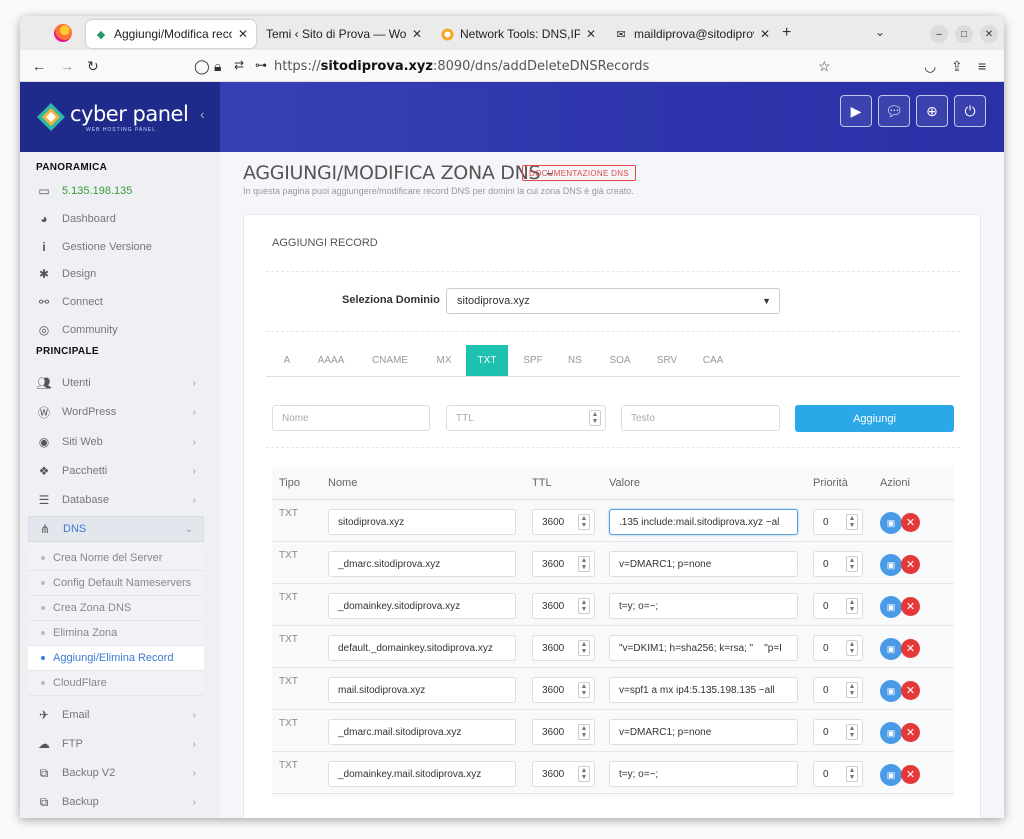  Describe the element at coordinates (121, 302) in the screenshot. I see `sidebar-item-connect: ⚯ Connect` at that location.